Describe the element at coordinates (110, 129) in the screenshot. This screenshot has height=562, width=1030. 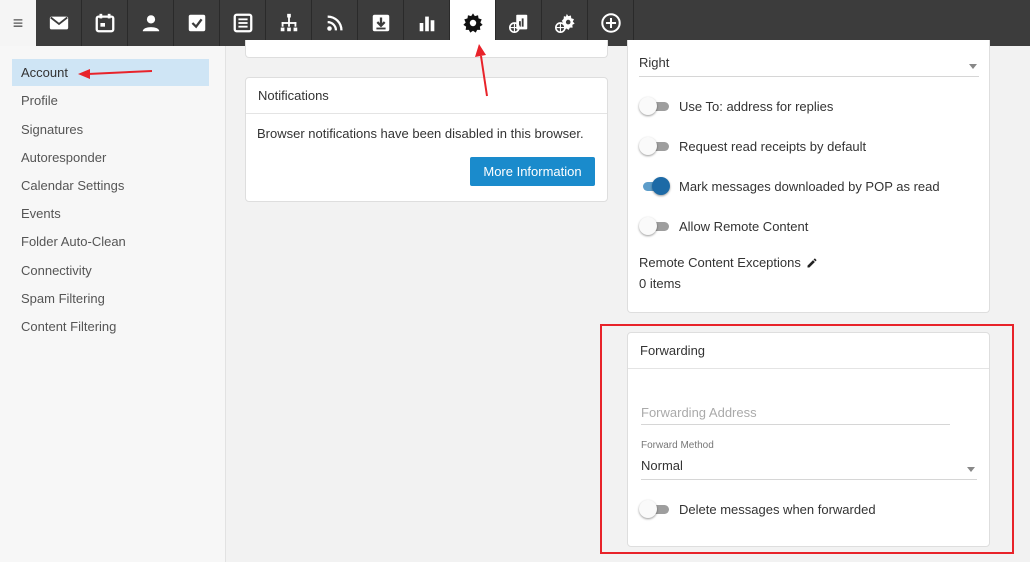
I see `sidebar-item-signatures: Signatures` at that location.